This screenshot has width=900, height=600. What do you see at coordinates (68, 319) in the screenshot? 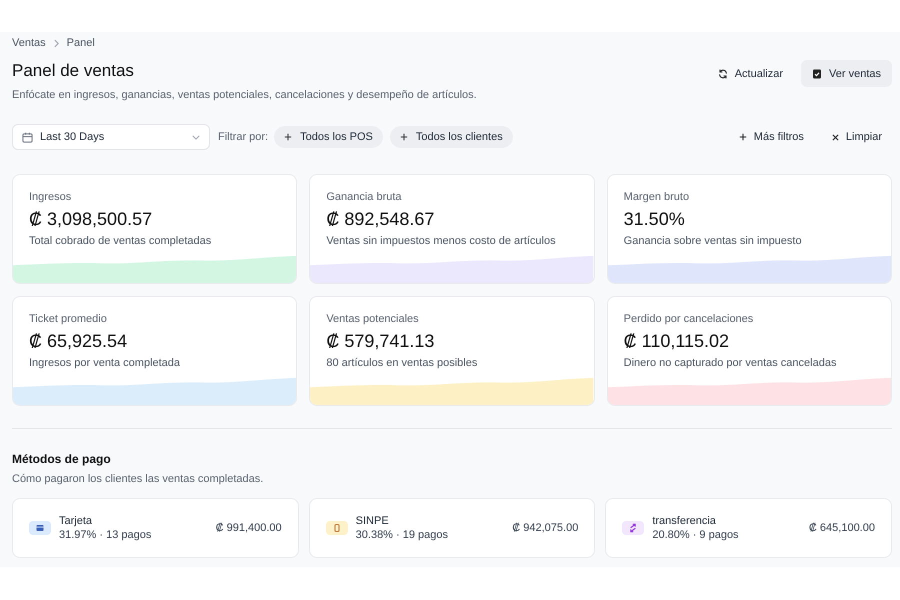
I see `metric-label: Ticket promedio` at bounding box center [68, 319].